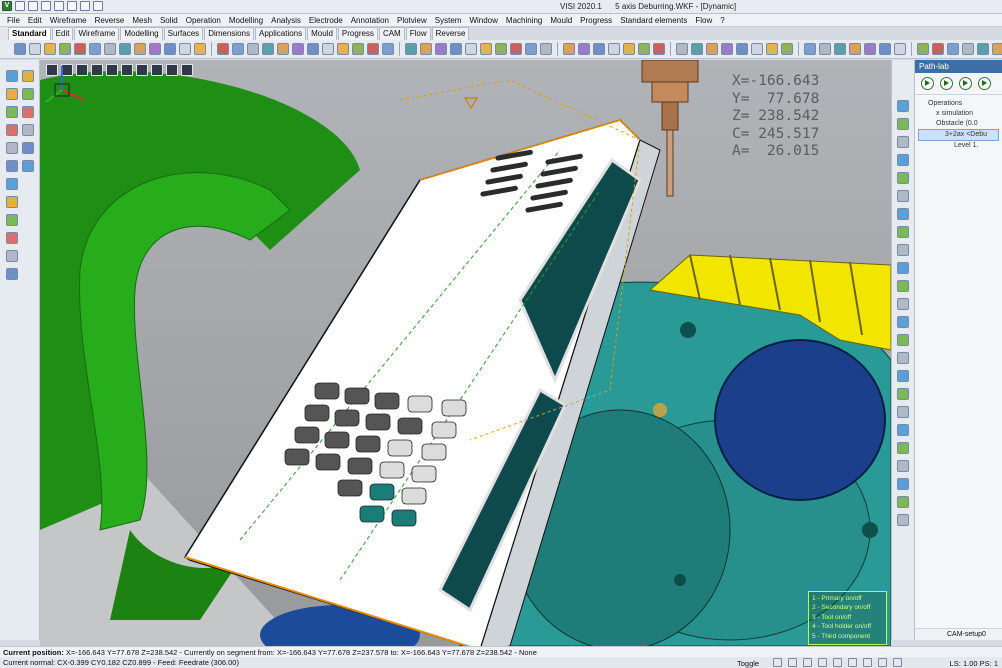 The width and height of the screenshot is (1002, 668). What do you see at coordinates (142, 70) in the screenshot?
I see `view-bottom-icon` at bounding box center [142, 70].